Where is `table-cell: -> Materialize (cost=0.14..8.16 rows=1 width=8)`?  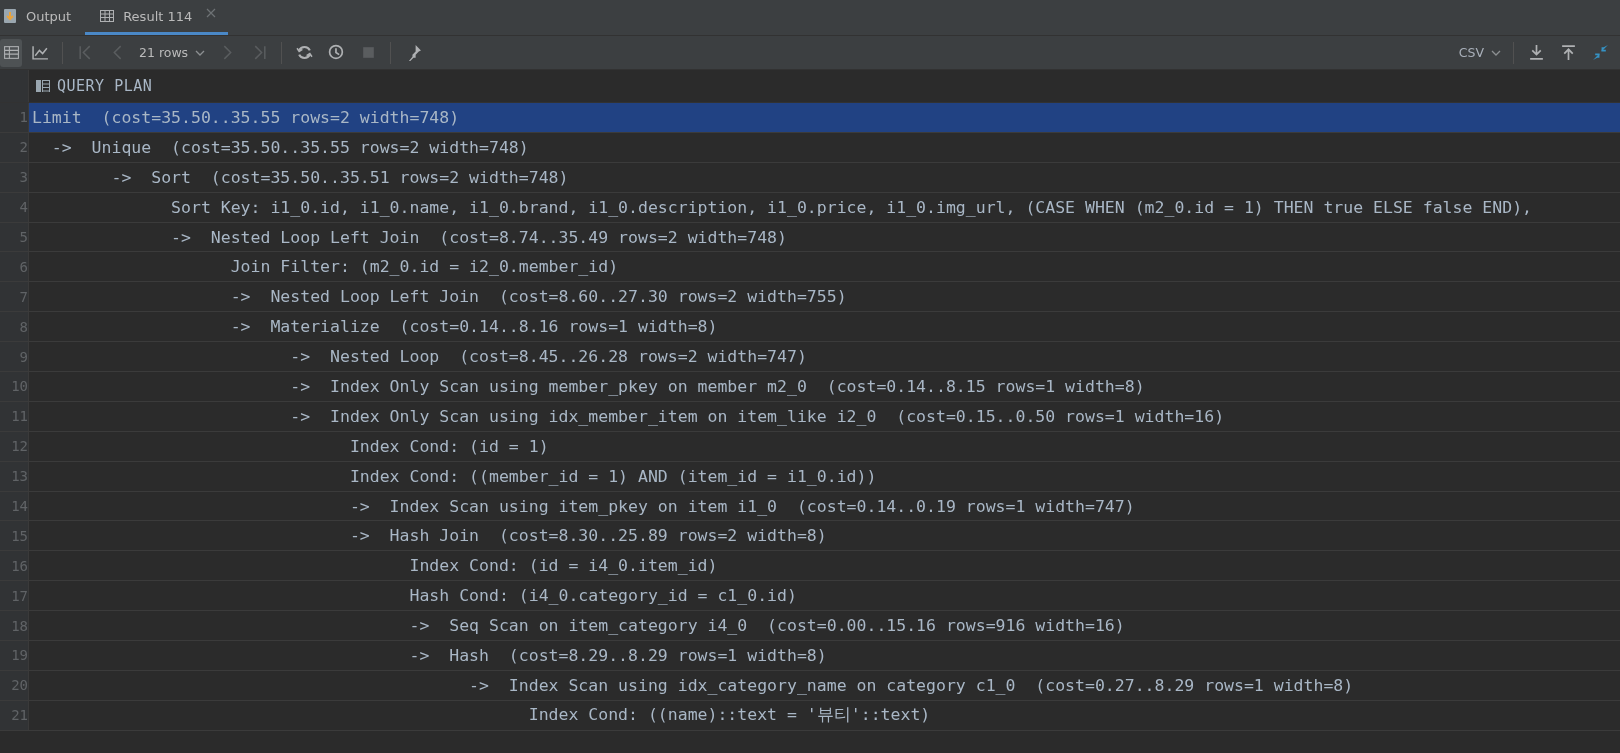
table-cell: -> Materialize (cost=0.14..8.16 rows=1 width=8) is located at coordinates (824, 327).